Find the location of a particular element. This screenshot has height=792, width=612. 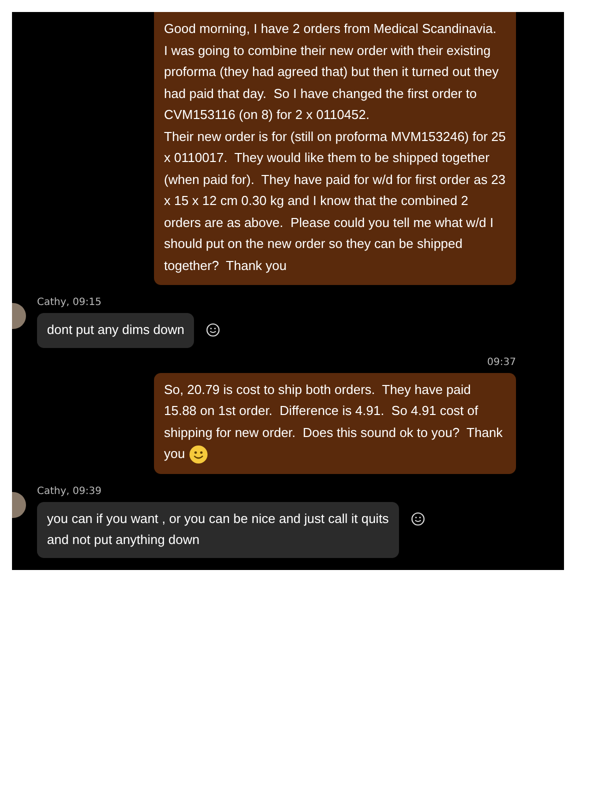

sender-name: Cathy, 09:15 is located at coordinates (69, 302).